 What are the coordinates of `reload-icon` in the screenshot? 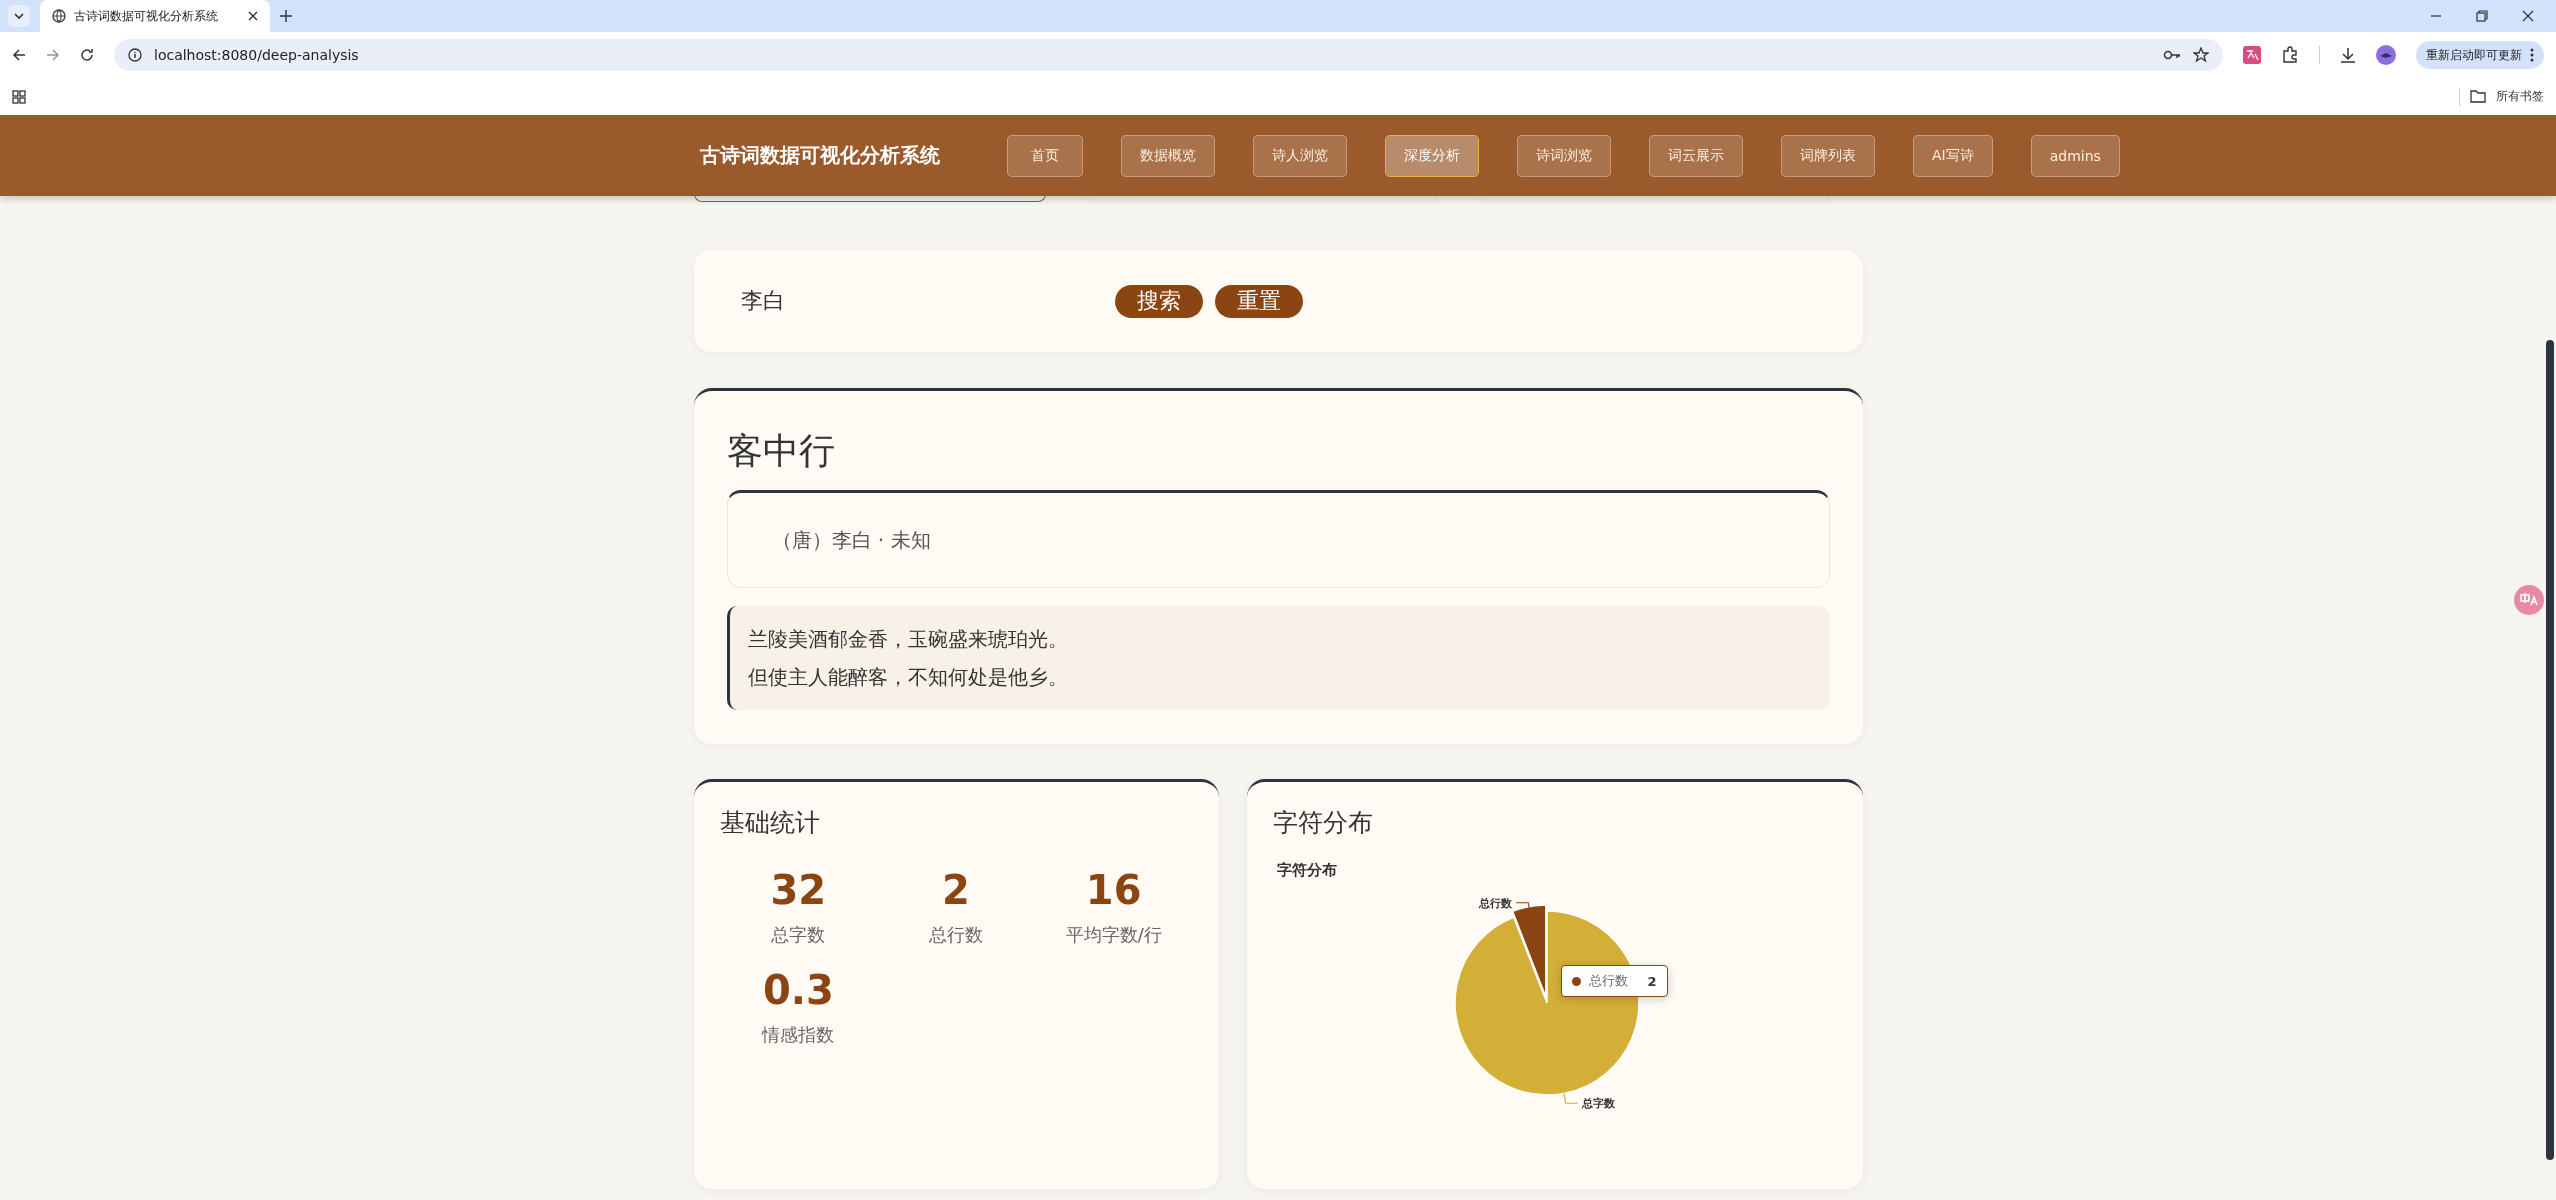 It's located at (87, 55).